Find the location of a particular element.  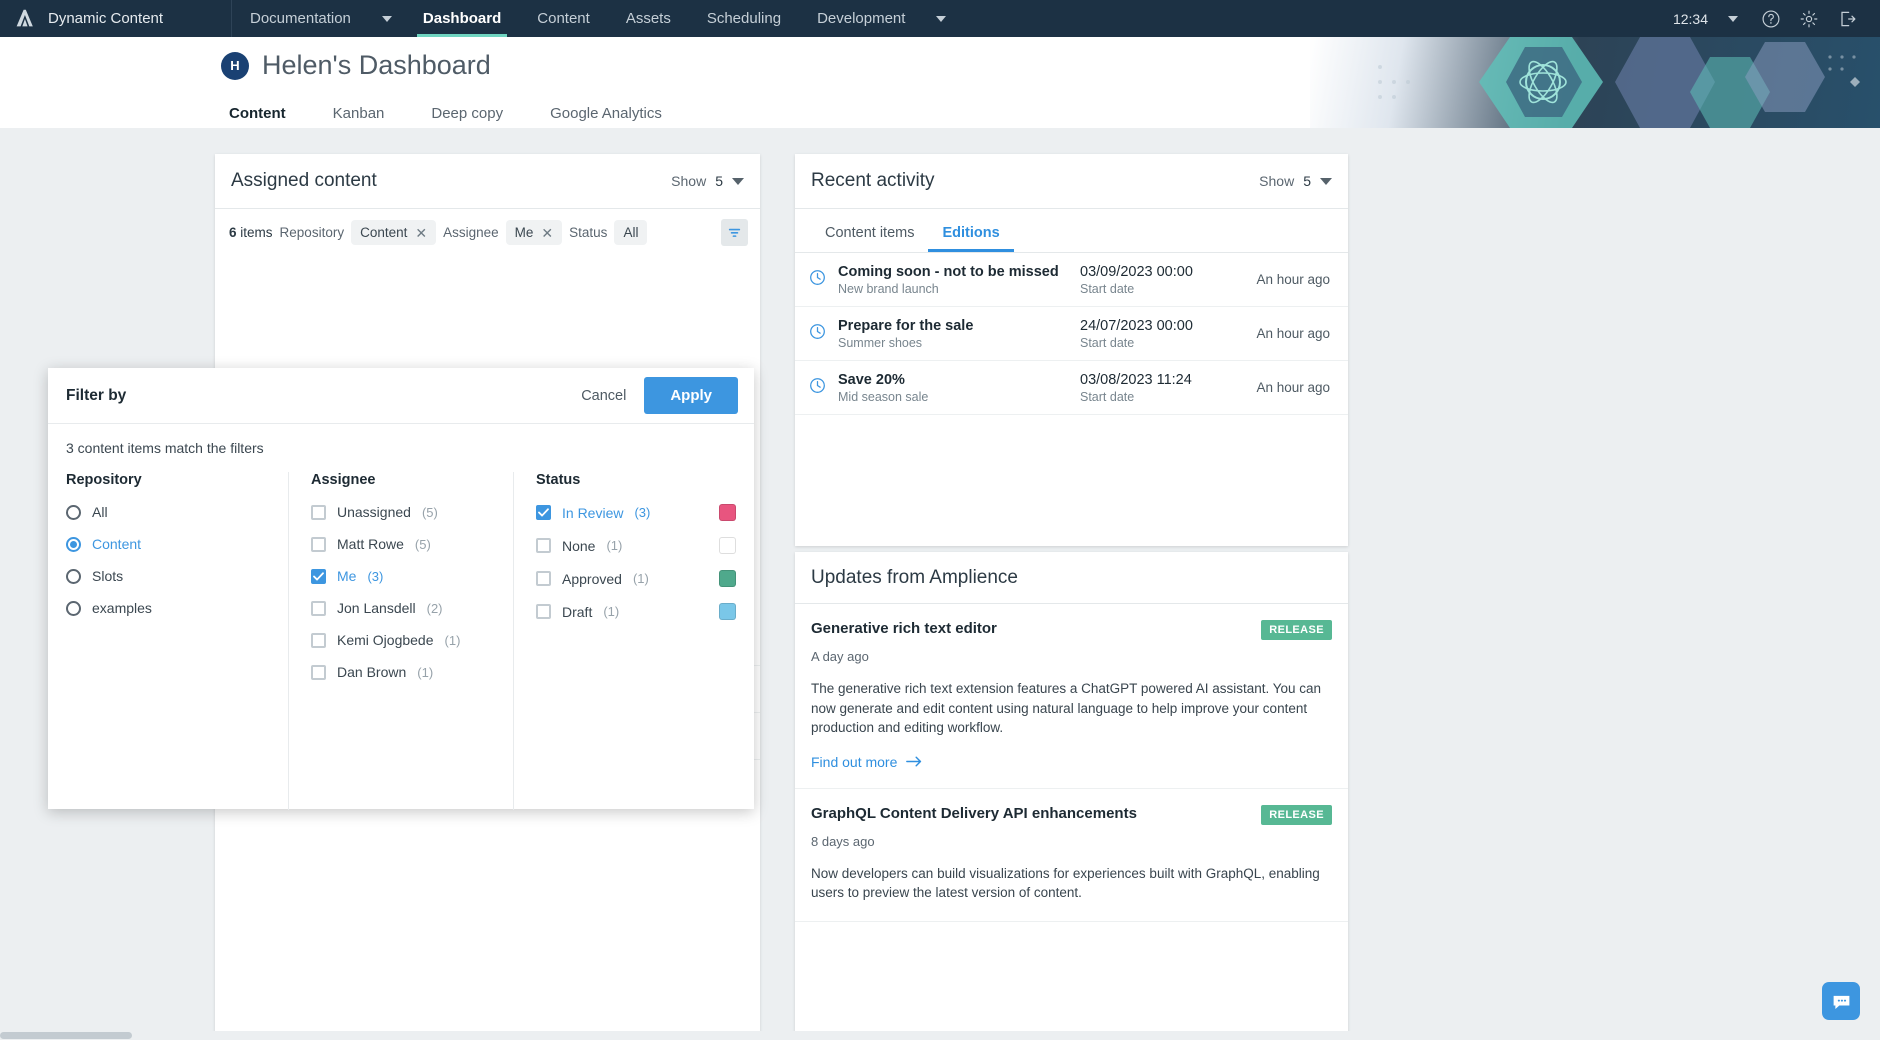

nav-item-scheduling: Scheduling is located at coordinates (744, 18).